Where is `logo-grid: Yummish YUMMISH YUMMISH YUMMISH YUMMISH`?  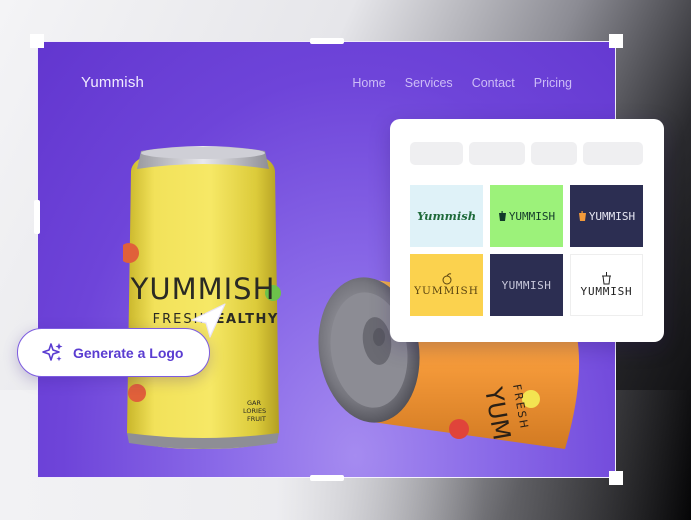
logo-grid: Yummish YUMMISH YUMMISH YUMMISH YUMMISH is located at coordinates (526, 250).